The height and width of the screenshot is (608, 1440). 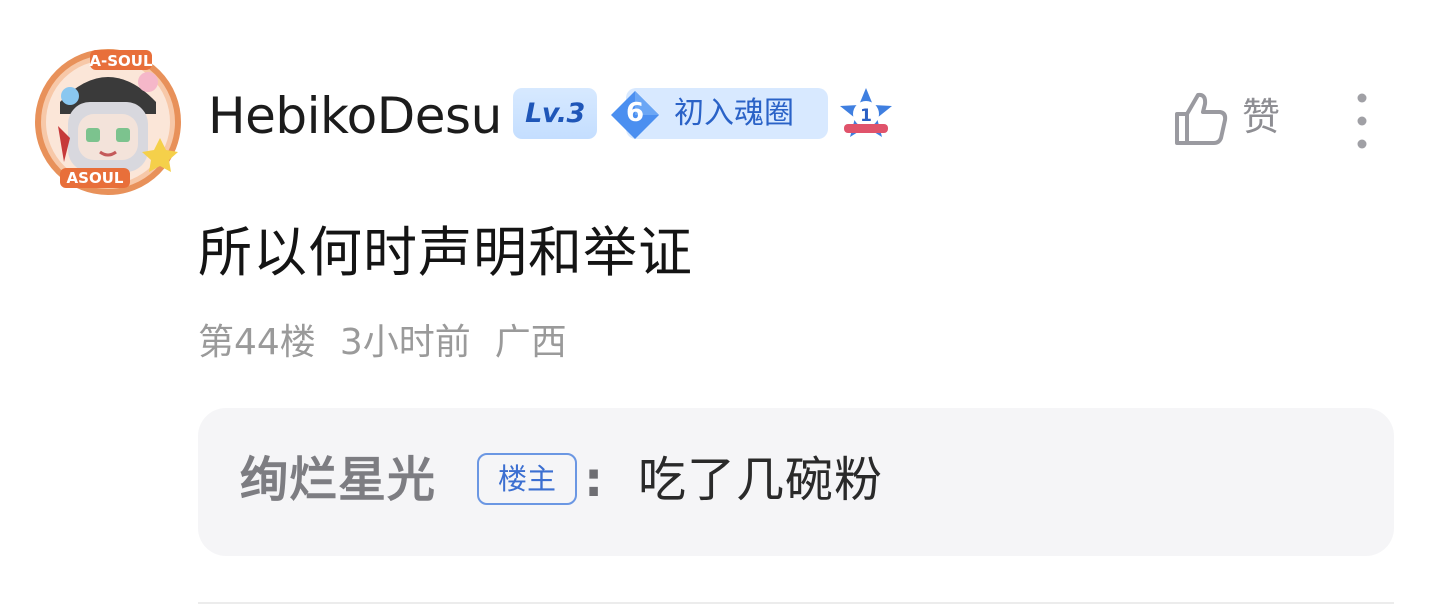 What do you see at coordinates (761, 480) in the screenshot?
I see `reply-text: 吃了几碗粉` at bounding box center [761, 480].